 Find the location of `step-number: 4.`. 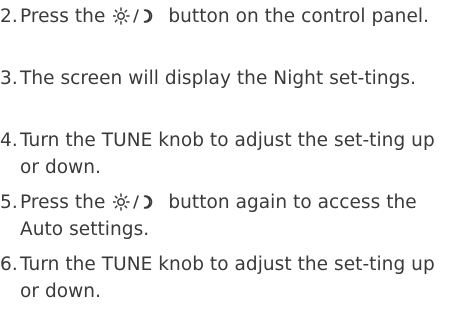

step-number: 4. is located at coordinates (9, 140).